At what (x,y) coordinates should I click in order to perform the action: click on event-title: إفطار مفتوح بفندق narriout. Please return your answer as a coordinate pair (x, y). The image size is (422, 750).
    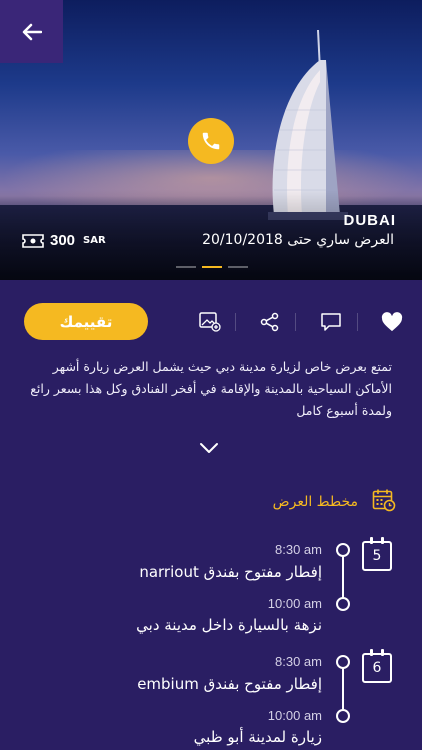
    Looking at the image, I should click on (230, 572).